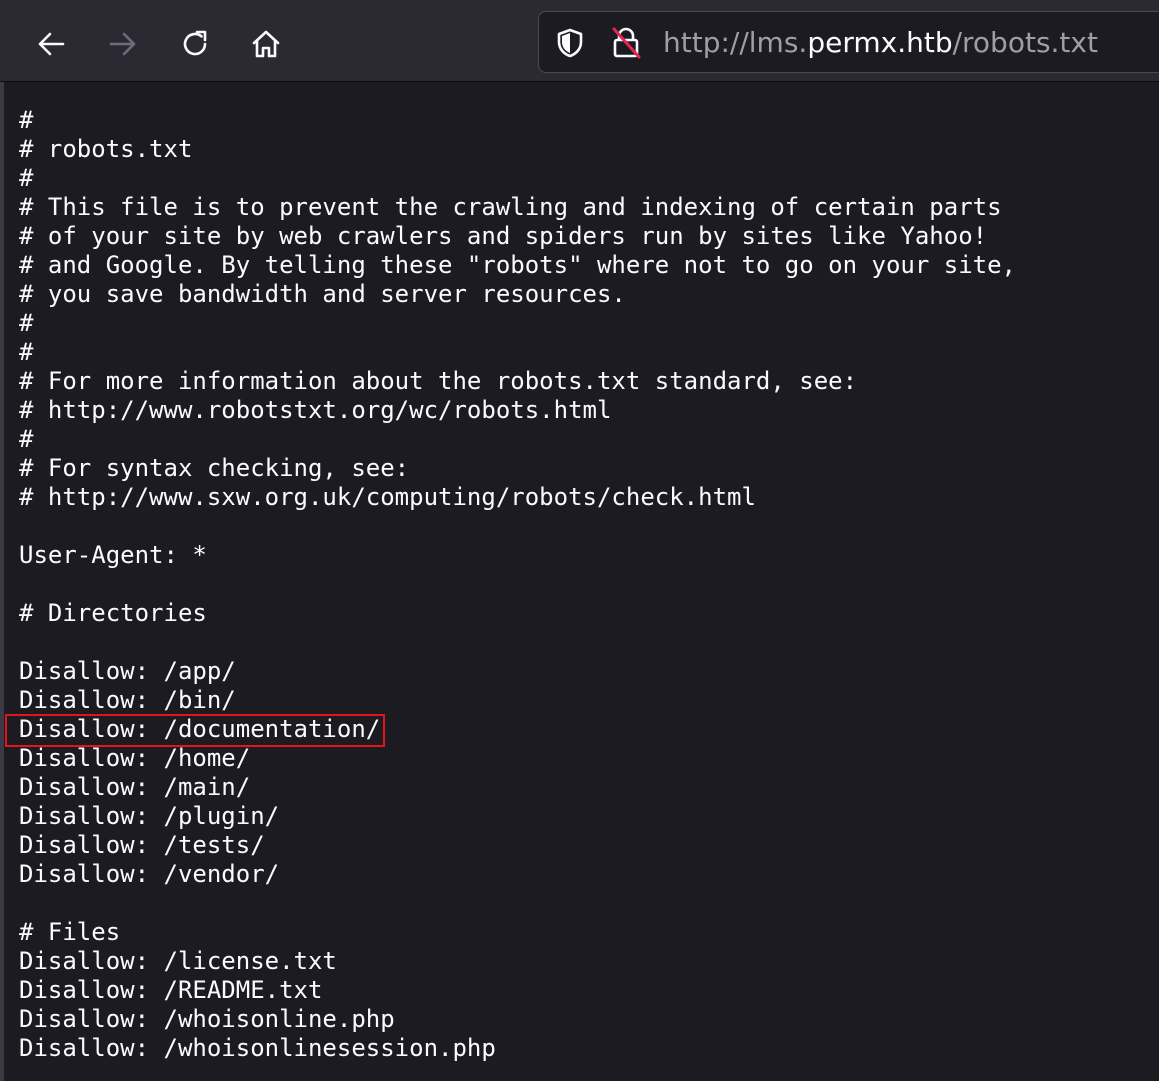 This screenshot has width=1159, height=1081. Describe the element at coordinates (113, 555) in the screenshot. I see `text-line: User-Agent: *` at that location.